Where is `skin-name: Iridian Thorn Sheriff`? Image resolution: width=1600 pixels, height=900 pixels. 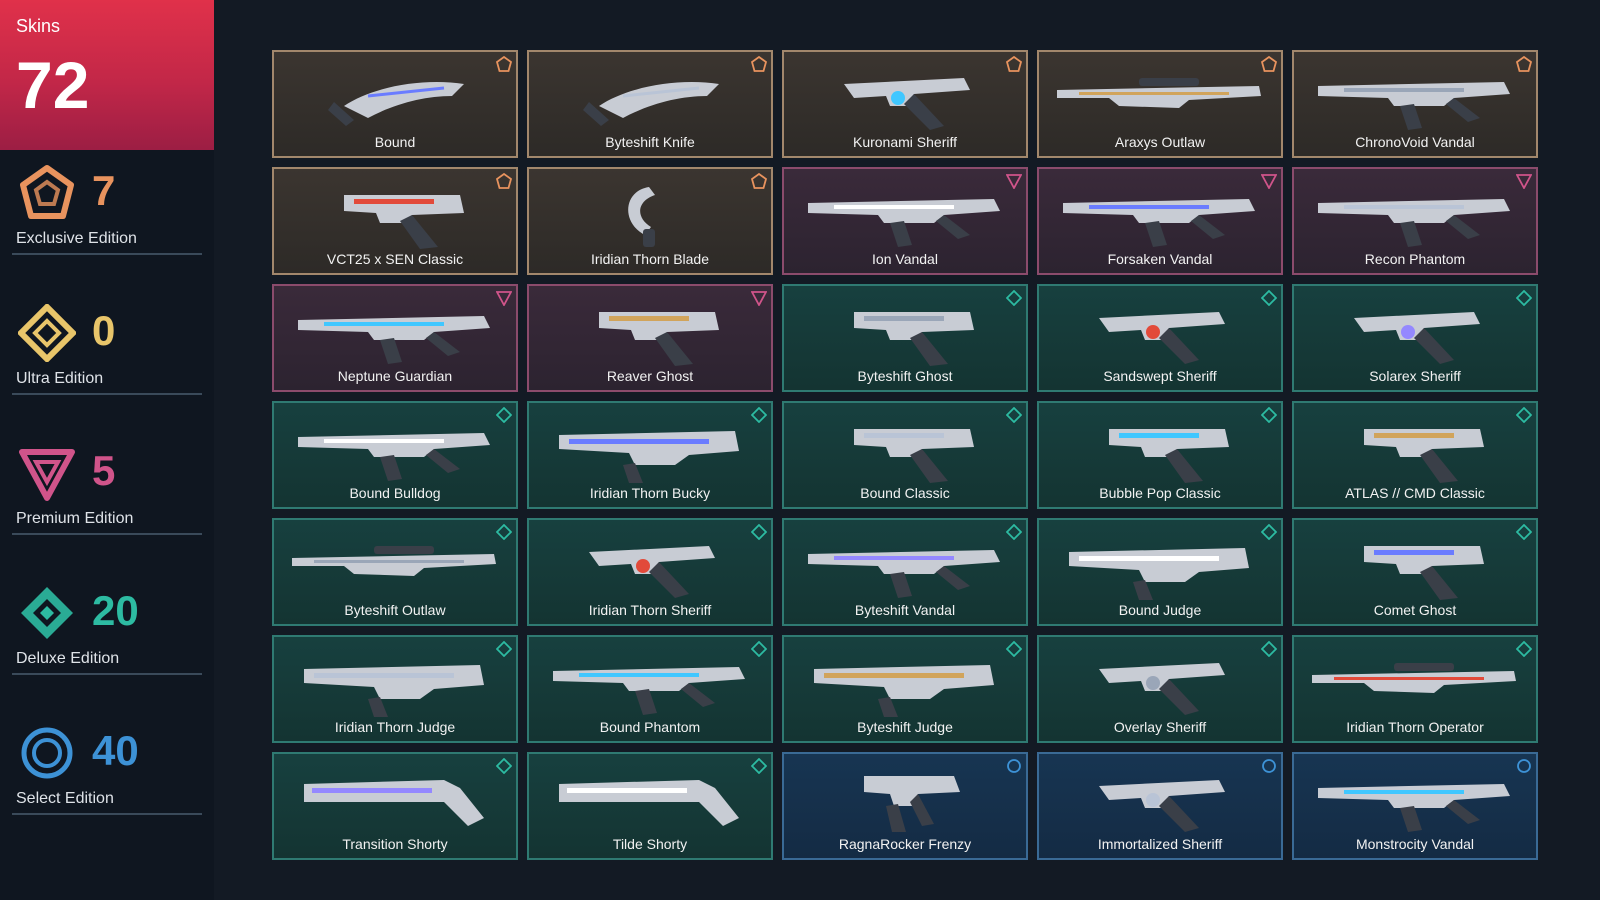 skin-name: Iridian Thorn Sheriff is located at coordinates (650, 610).